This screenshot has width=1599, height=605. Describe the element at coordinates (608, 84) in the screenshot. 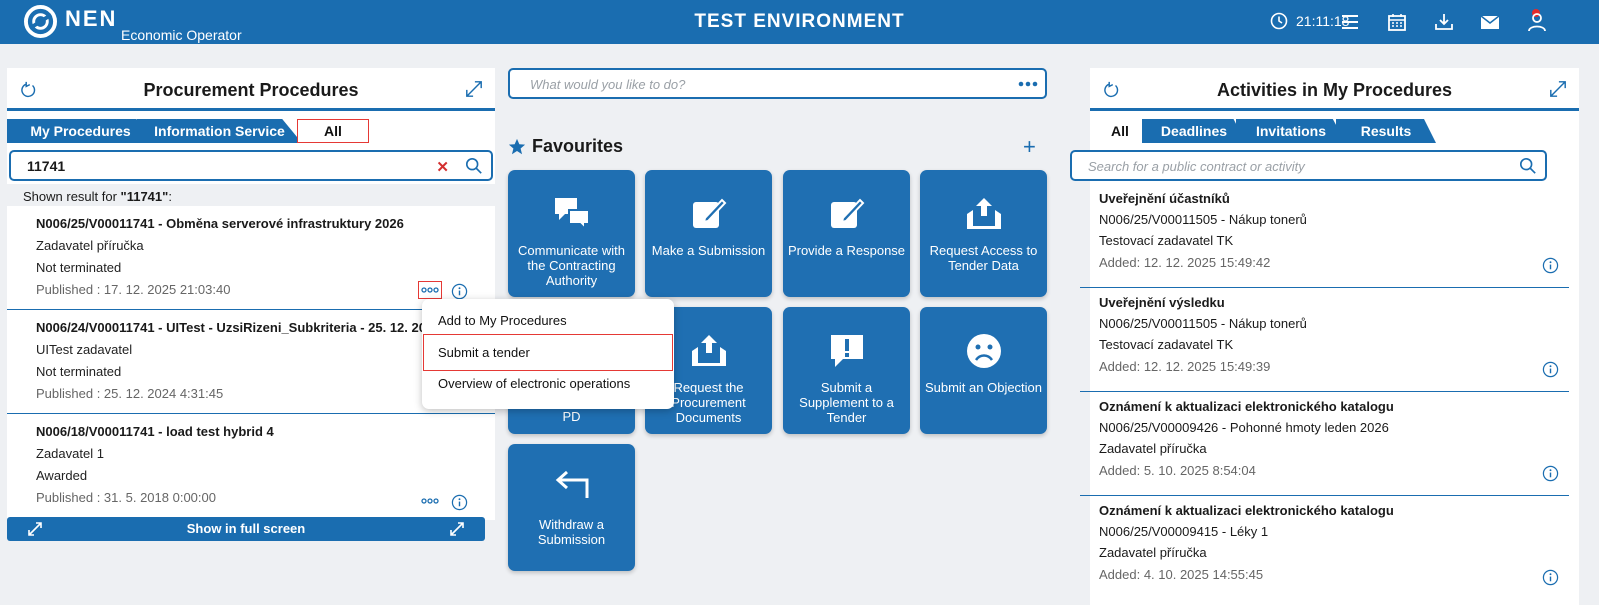

I see `action-search-placeholder: What would you like to do?` at that location.